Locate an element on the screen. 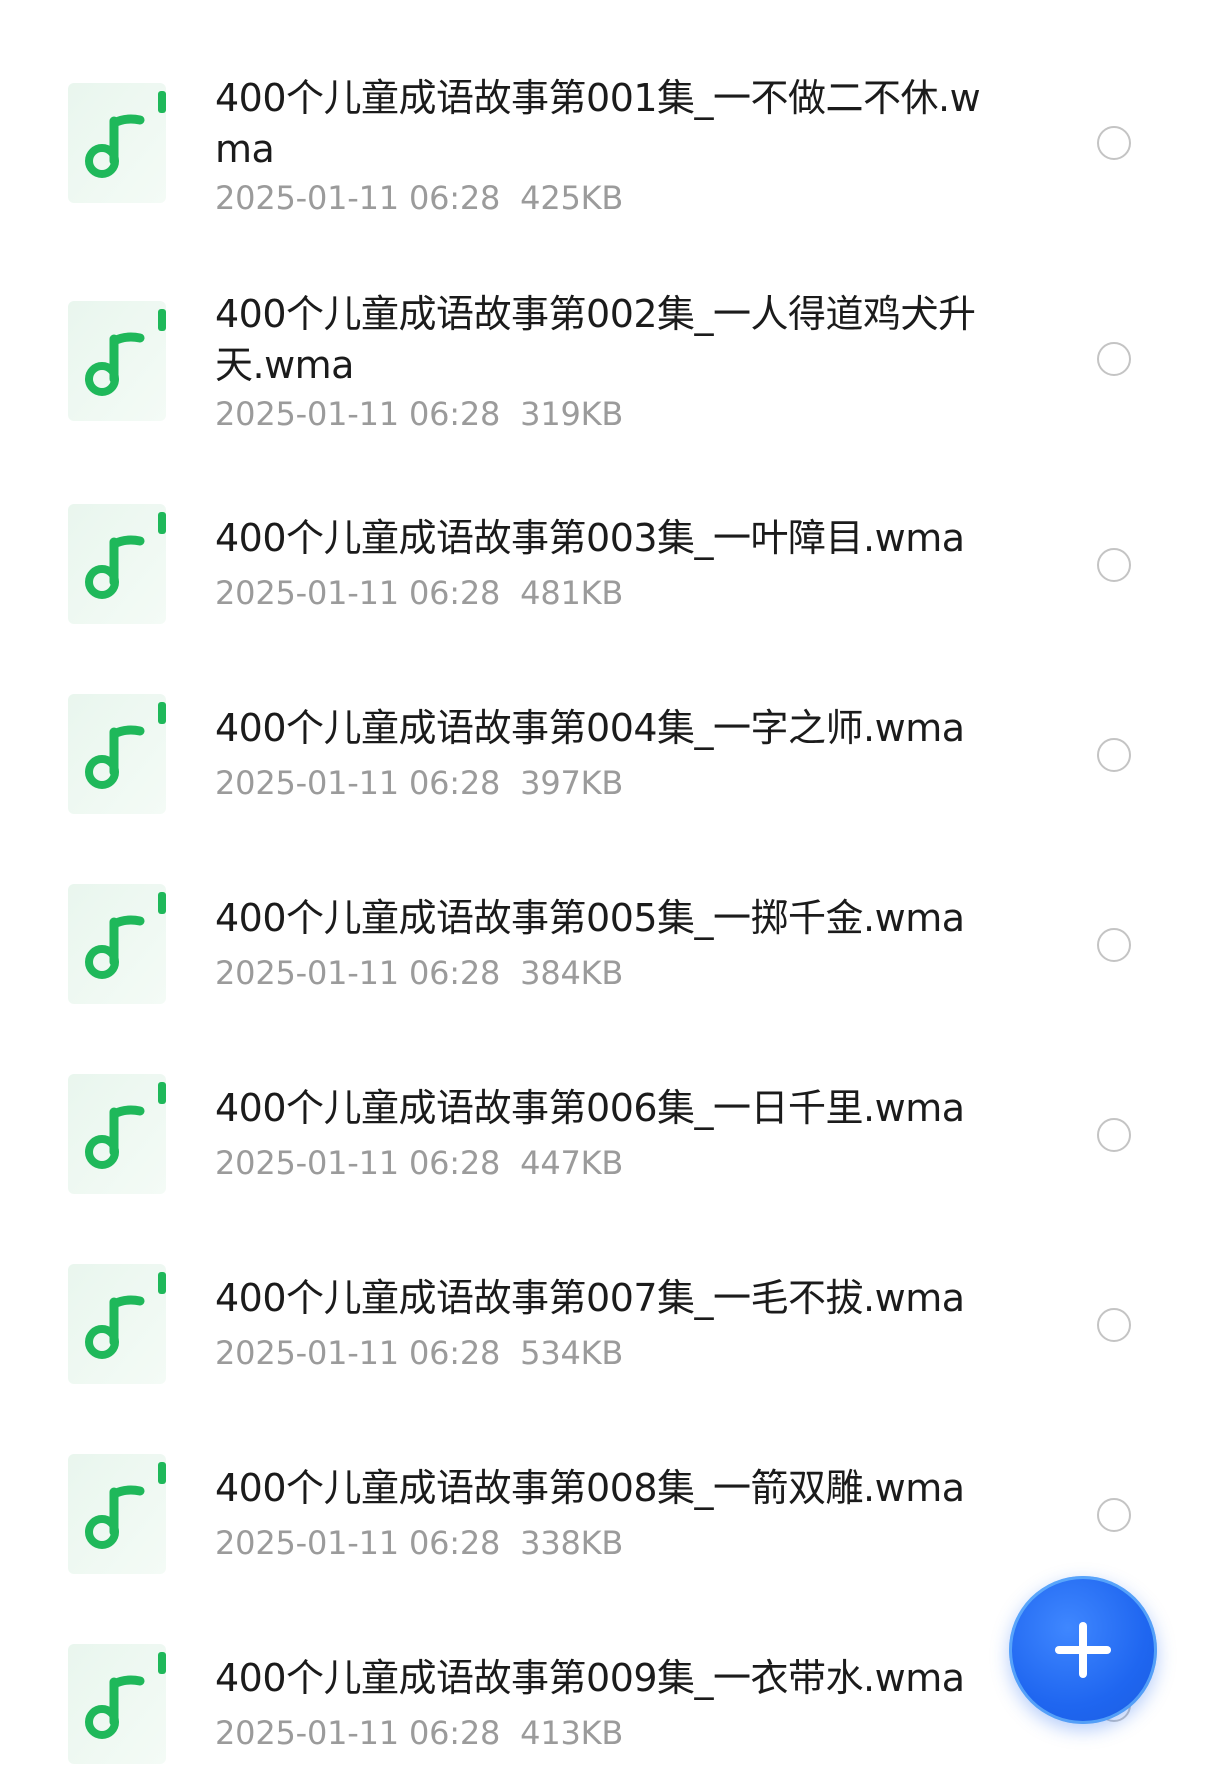 This screenshot has width=1220, height=1788. file-name: 400个儿童成语故事第004集_一字之师.wma is located at coordinates (590, 728).